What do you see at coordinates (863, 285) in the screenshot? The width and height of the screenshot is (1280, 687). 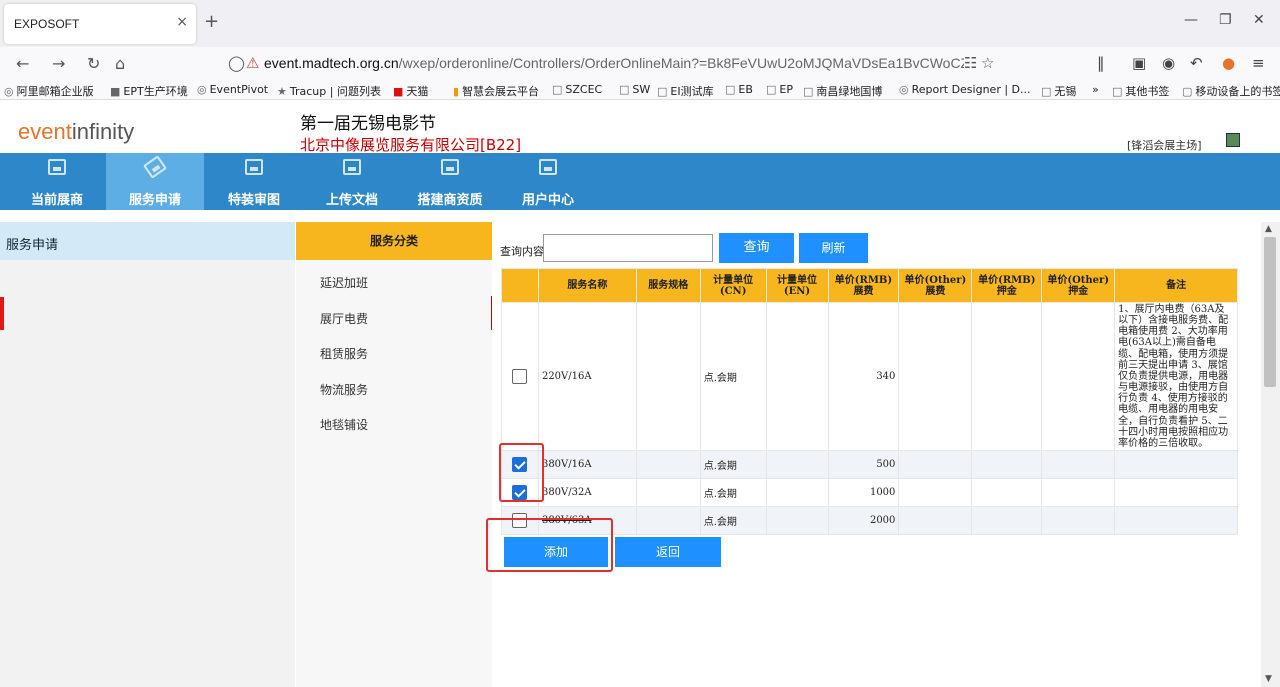 I see `header-cell: 单价(RMB) 展费` at bounding box center [863, 285].